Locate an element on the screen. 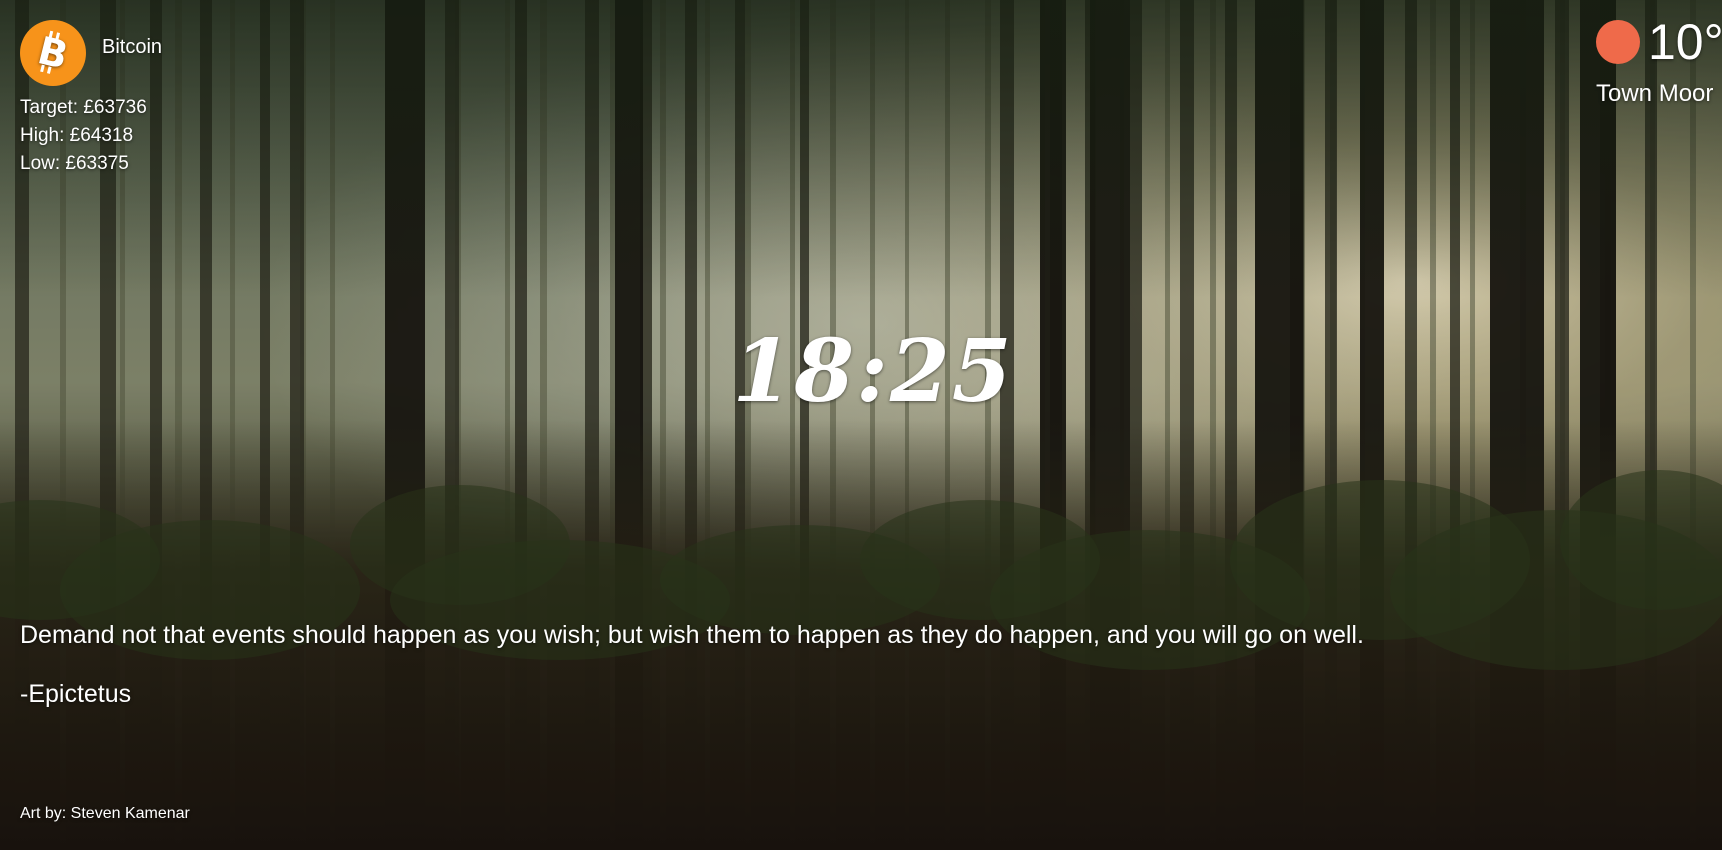 Image resolution: width=1722 pixels, height=850 pixels. weather-temperature: 10° is located at coordinates (1685, 42).